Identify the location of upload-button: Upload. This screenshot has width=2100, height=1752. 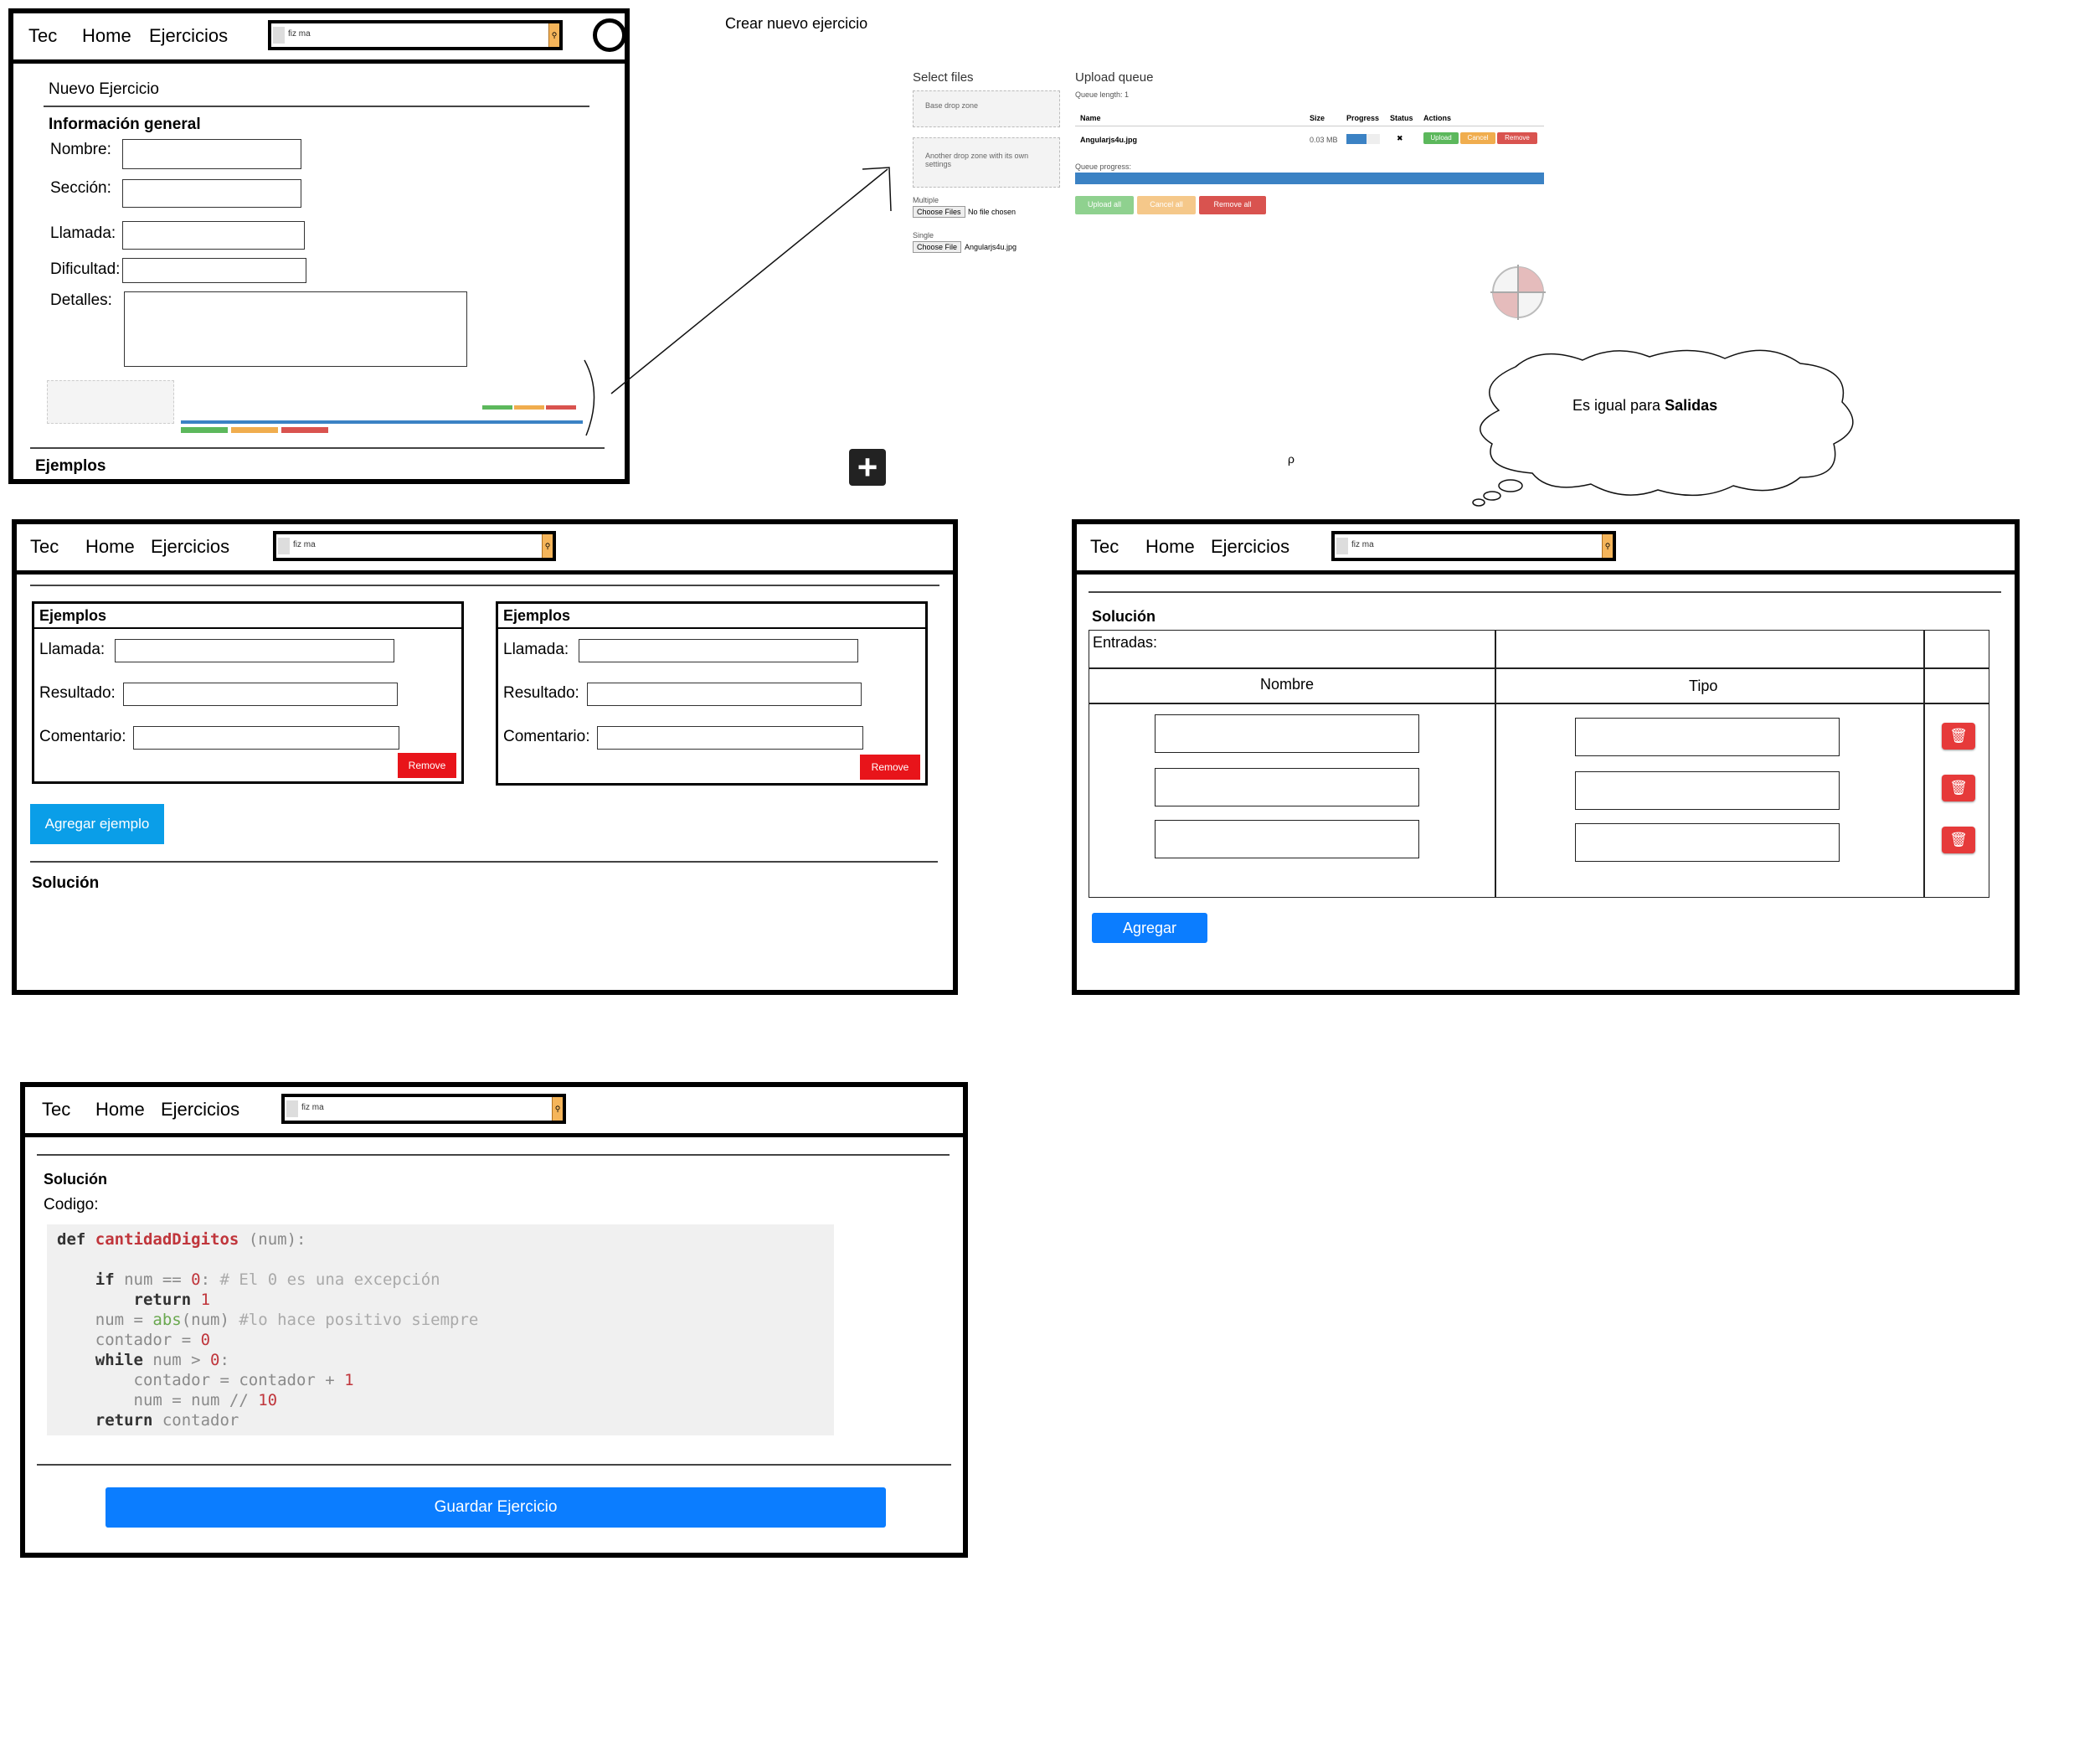
(1441, 138).